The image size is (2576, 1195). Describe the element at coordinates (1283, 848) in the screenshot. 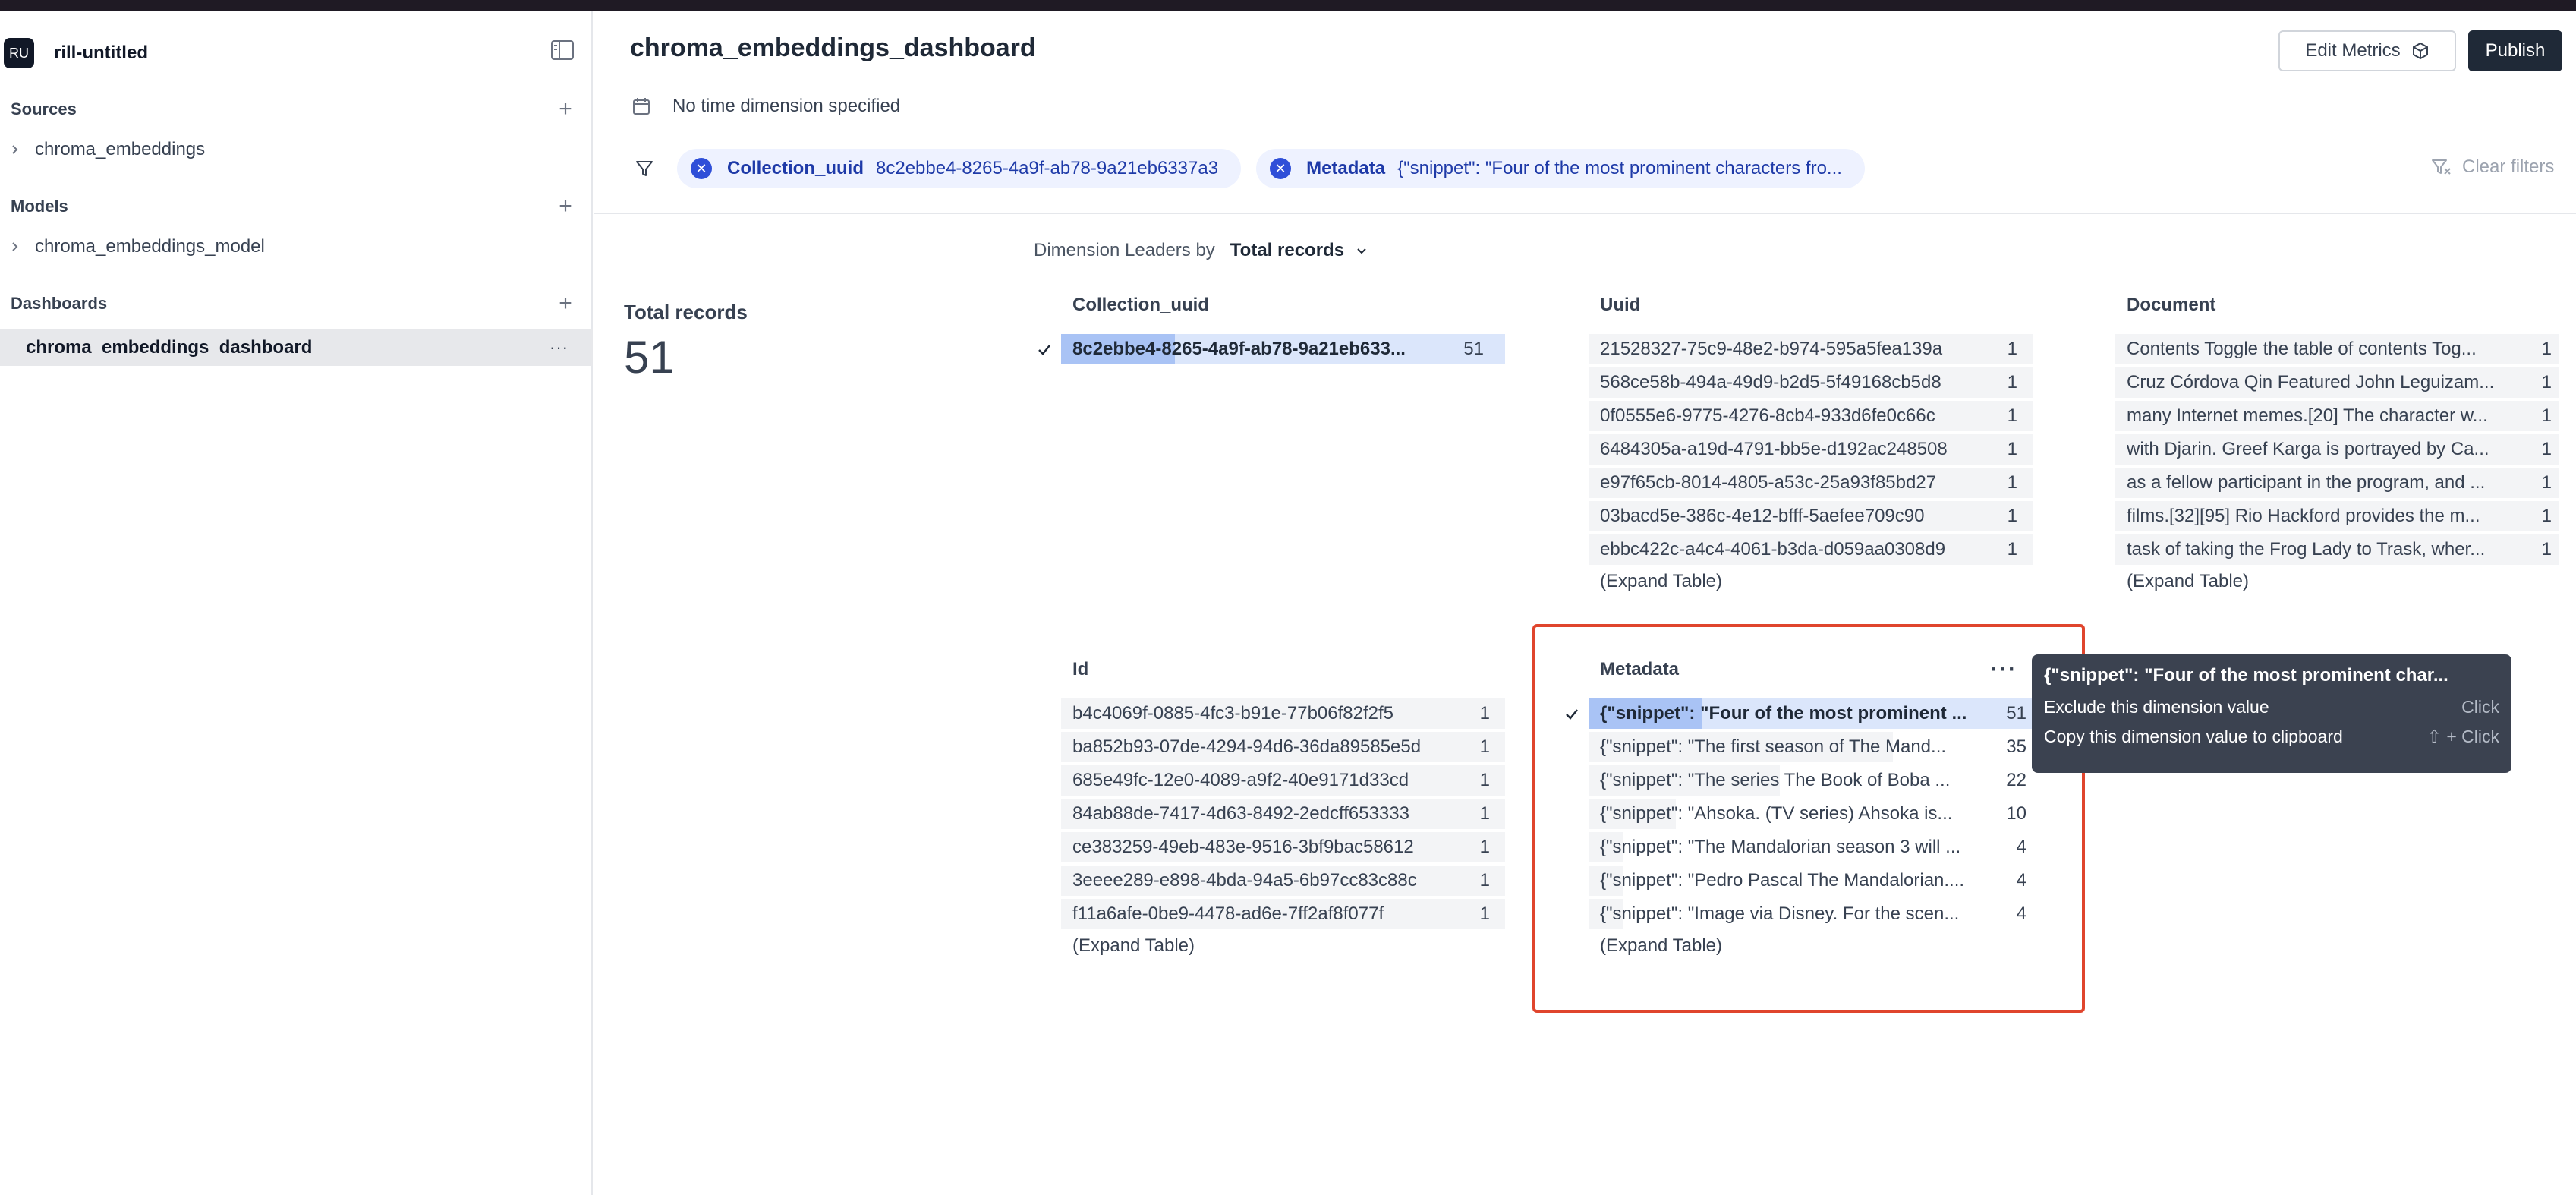

I see `dimension-row: ce383259-49eb-483e-9516-3bf9bac58612 1` at that location.